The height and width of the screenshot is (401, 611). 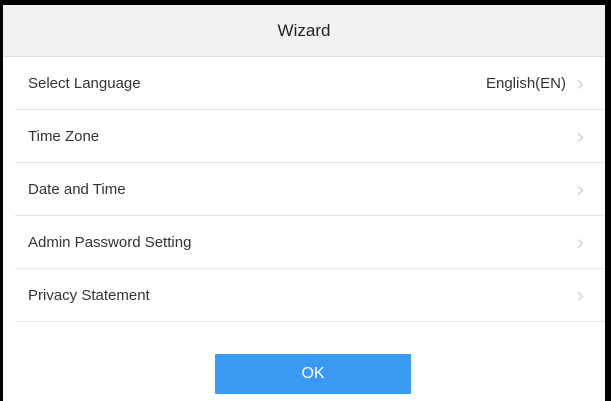 What do you see at coordinates (525, 83) in the screenshot?
I see `selected-language-value: English(EN)` at bounding box center [525, 83].